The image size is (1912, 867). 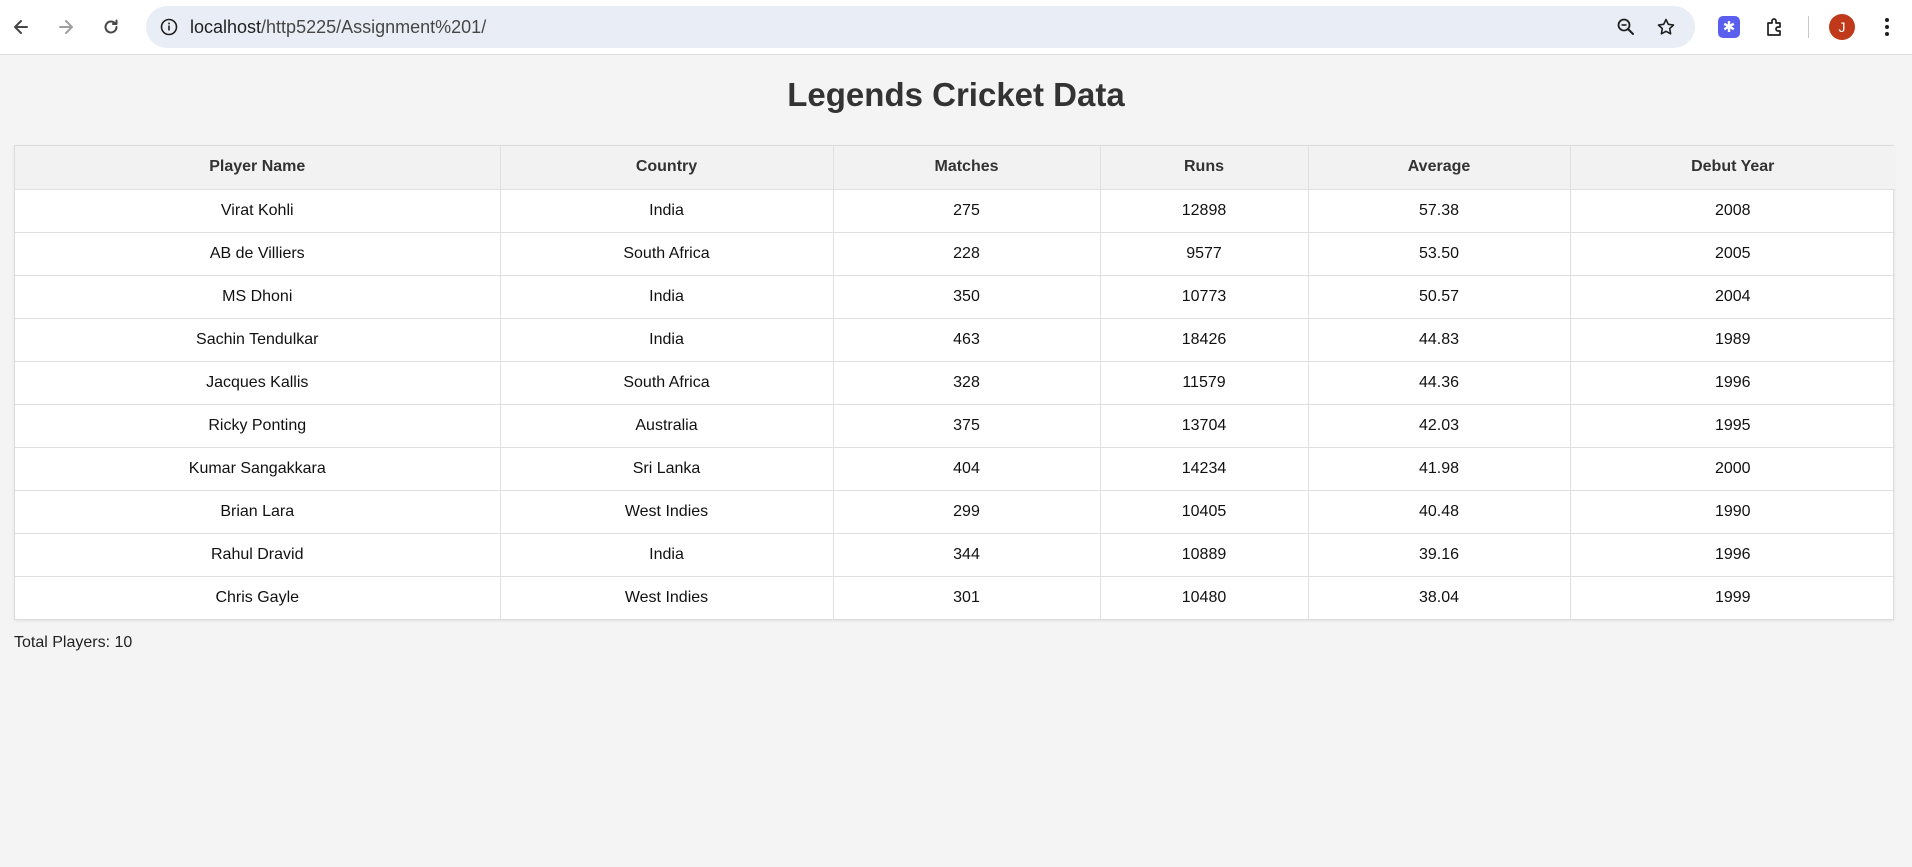 I want to click on forward-icon, so click(x=66, y=27).